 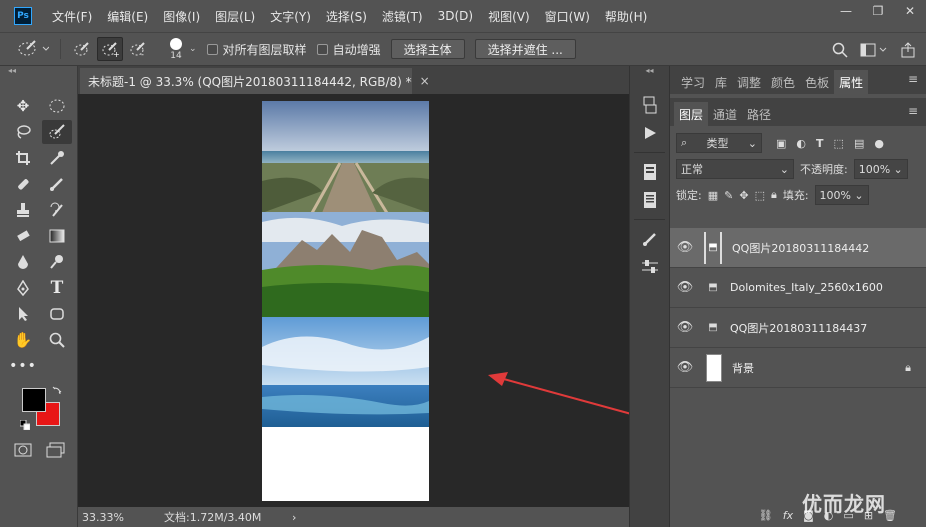 I want to click on sample-all-layers-checkbox: 对所有图层取样, so click(x=256, y=49).